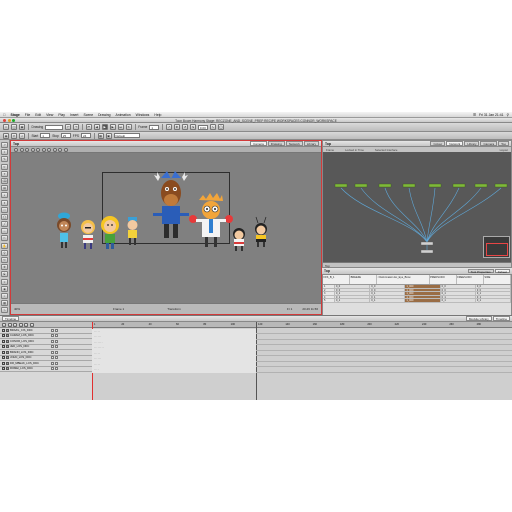 The image size is (512, 512). Describe the element at coordinates (501, 185) in the screenshot. I see `node-romei` at that location.